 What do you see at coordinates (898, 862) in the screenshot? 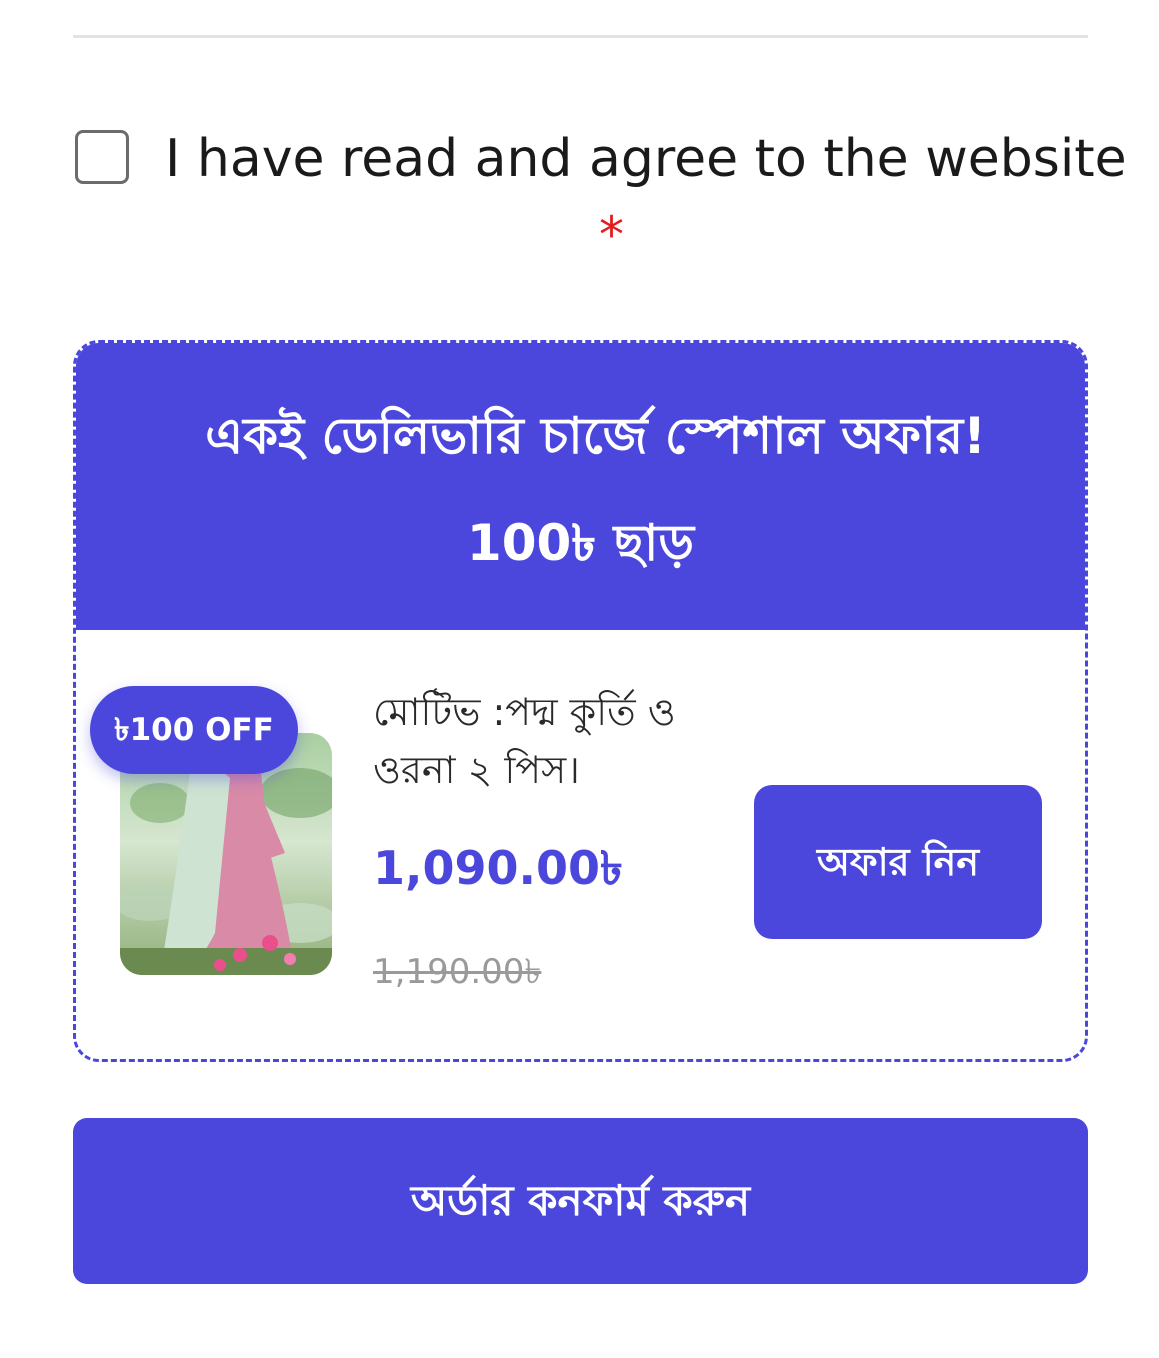
I see `take-offer-button: অফার নিন` at bounding box center [898, 862].